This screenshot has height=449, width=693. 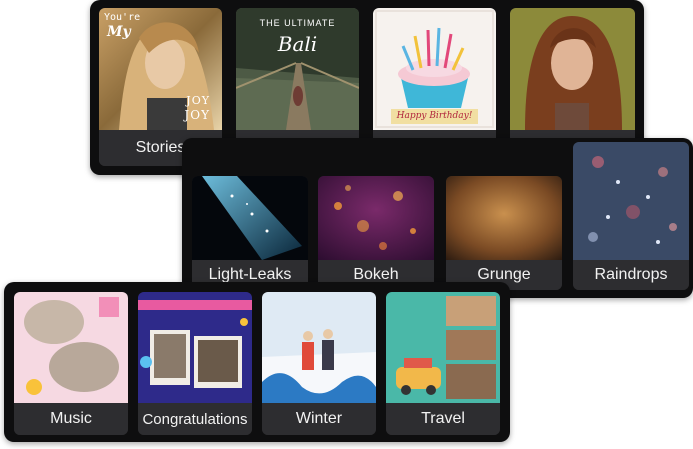 I want to click on template-card-bokeh: Bokeh, so click(x=376, y=233).